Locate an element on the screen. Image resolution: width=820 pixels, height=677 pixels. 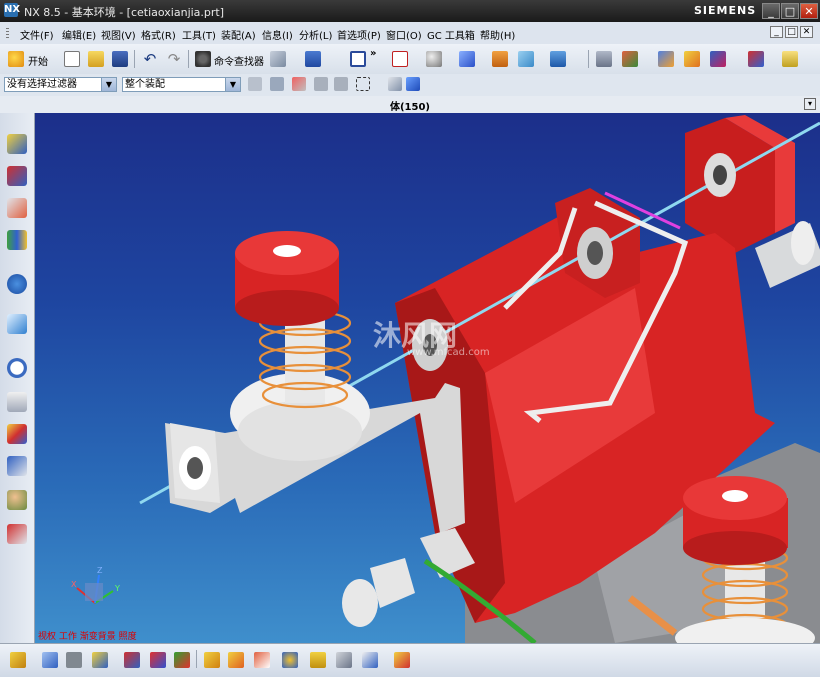
menu-window: 窗口(O) is located at coordinates (404, 34).